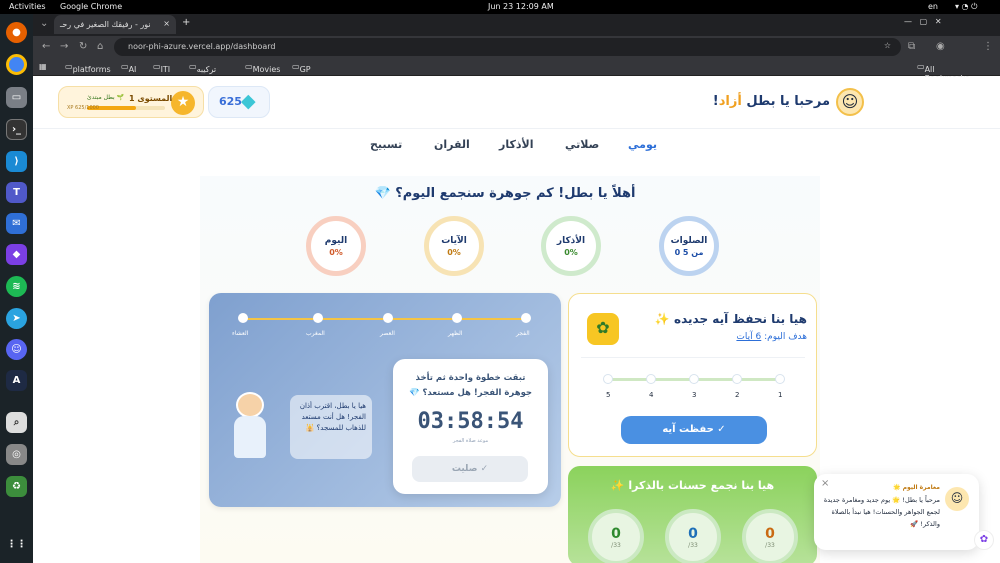 The image size is (1000, 563). Describe the element at coordinates (240, 333) in the screenshot. I see `step-isha-label: العشاء` at that location.